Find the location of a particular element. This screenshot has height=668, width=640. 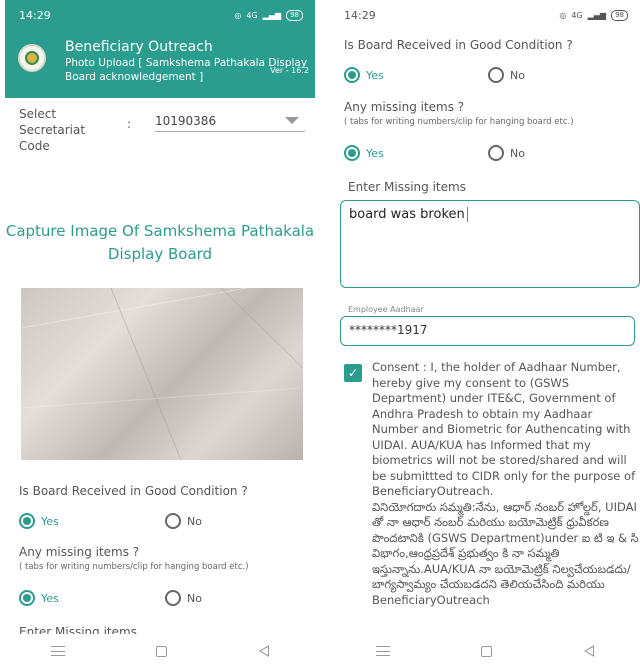

missing-question-left: Any missing items ? is located at coordinates (79, 552).